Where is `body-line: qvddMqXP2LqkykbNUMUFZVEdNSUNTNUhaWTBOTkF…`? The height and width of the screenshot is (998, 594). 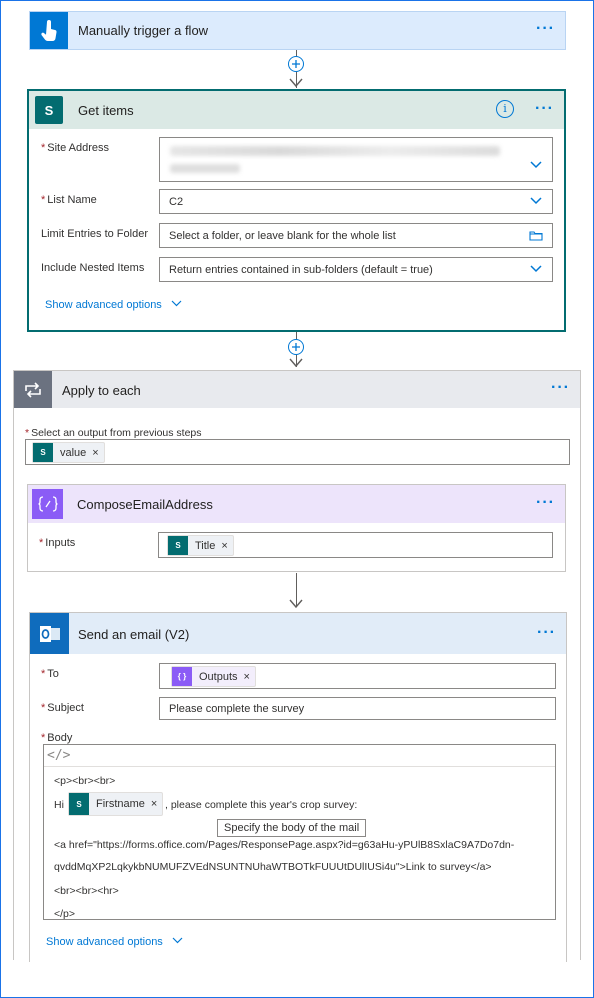 body-line: qvddMqXP2LqkykbNUMUFZVEdNSUNTNUhaWTBOTkF… is located at coordinates (273, 867).